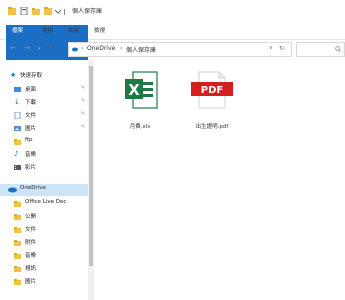  I want to click on desktop-icon, so click(17, 89).